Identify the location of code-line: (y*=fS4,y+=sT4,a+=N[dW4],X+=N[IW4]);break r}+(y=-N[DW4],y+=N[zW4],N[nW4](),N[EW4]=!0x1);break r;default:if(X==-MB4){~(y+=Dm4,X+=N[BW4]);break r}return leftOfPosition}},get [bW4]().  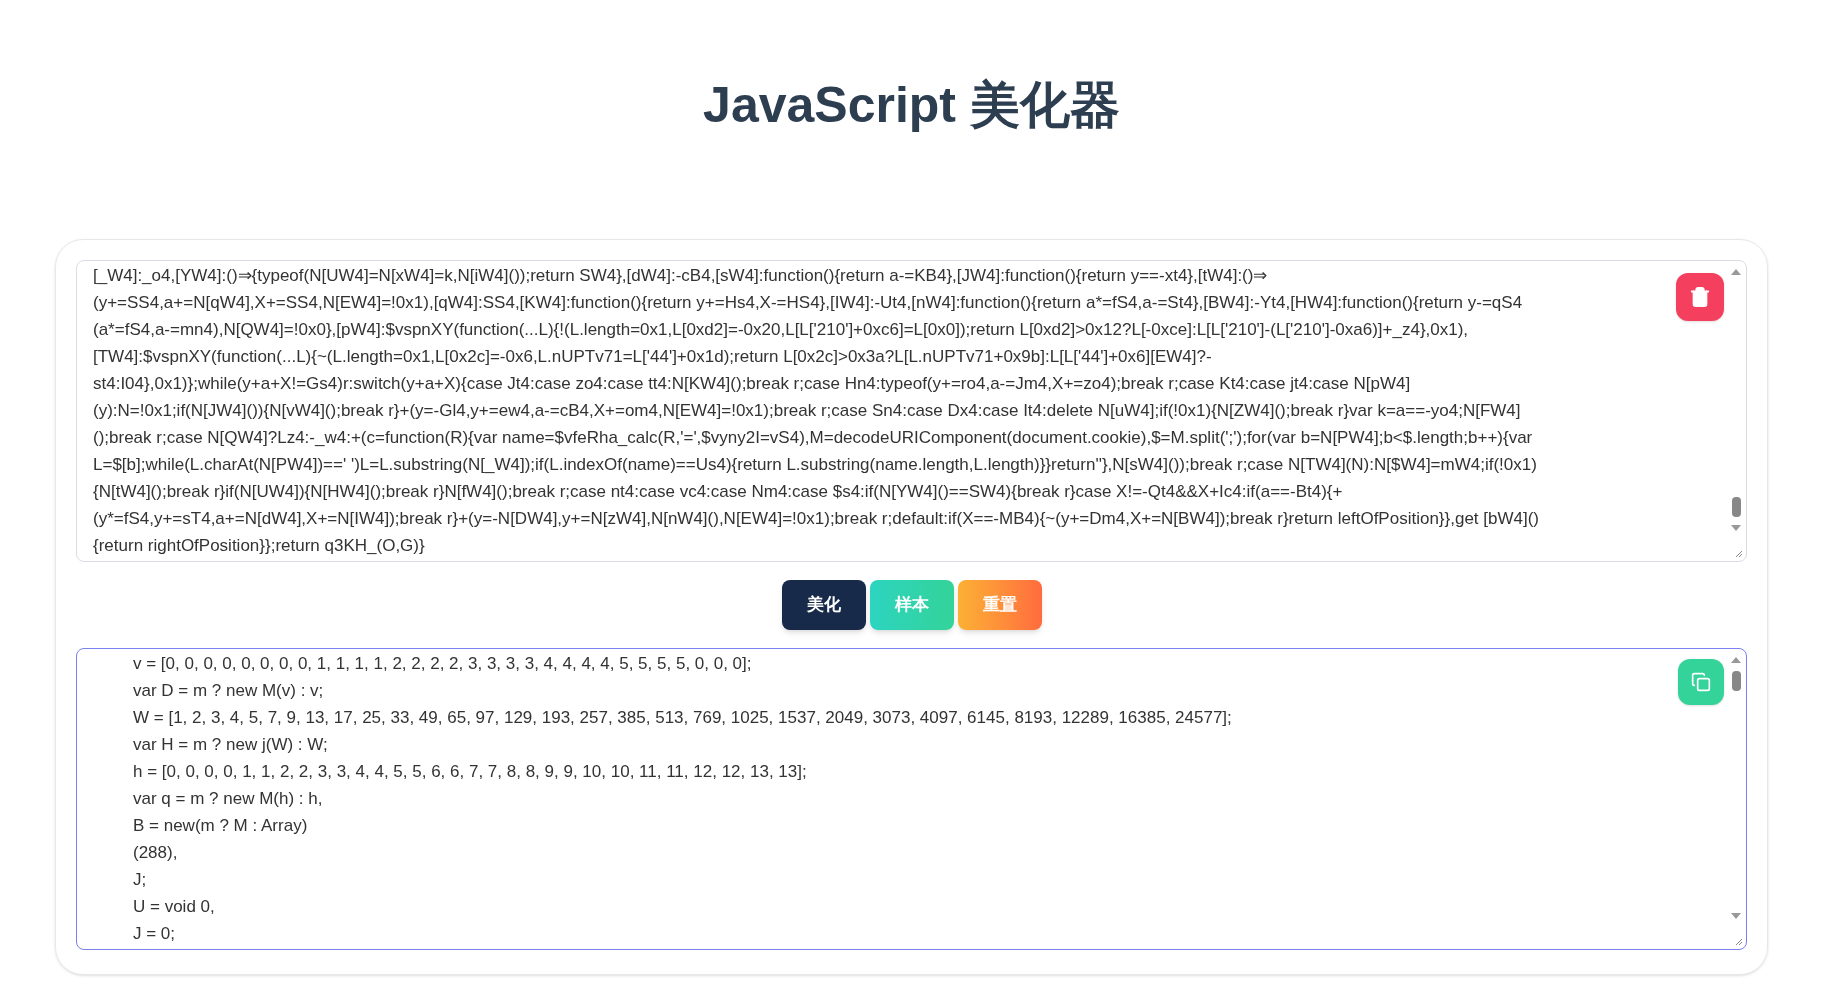
(816, 519).